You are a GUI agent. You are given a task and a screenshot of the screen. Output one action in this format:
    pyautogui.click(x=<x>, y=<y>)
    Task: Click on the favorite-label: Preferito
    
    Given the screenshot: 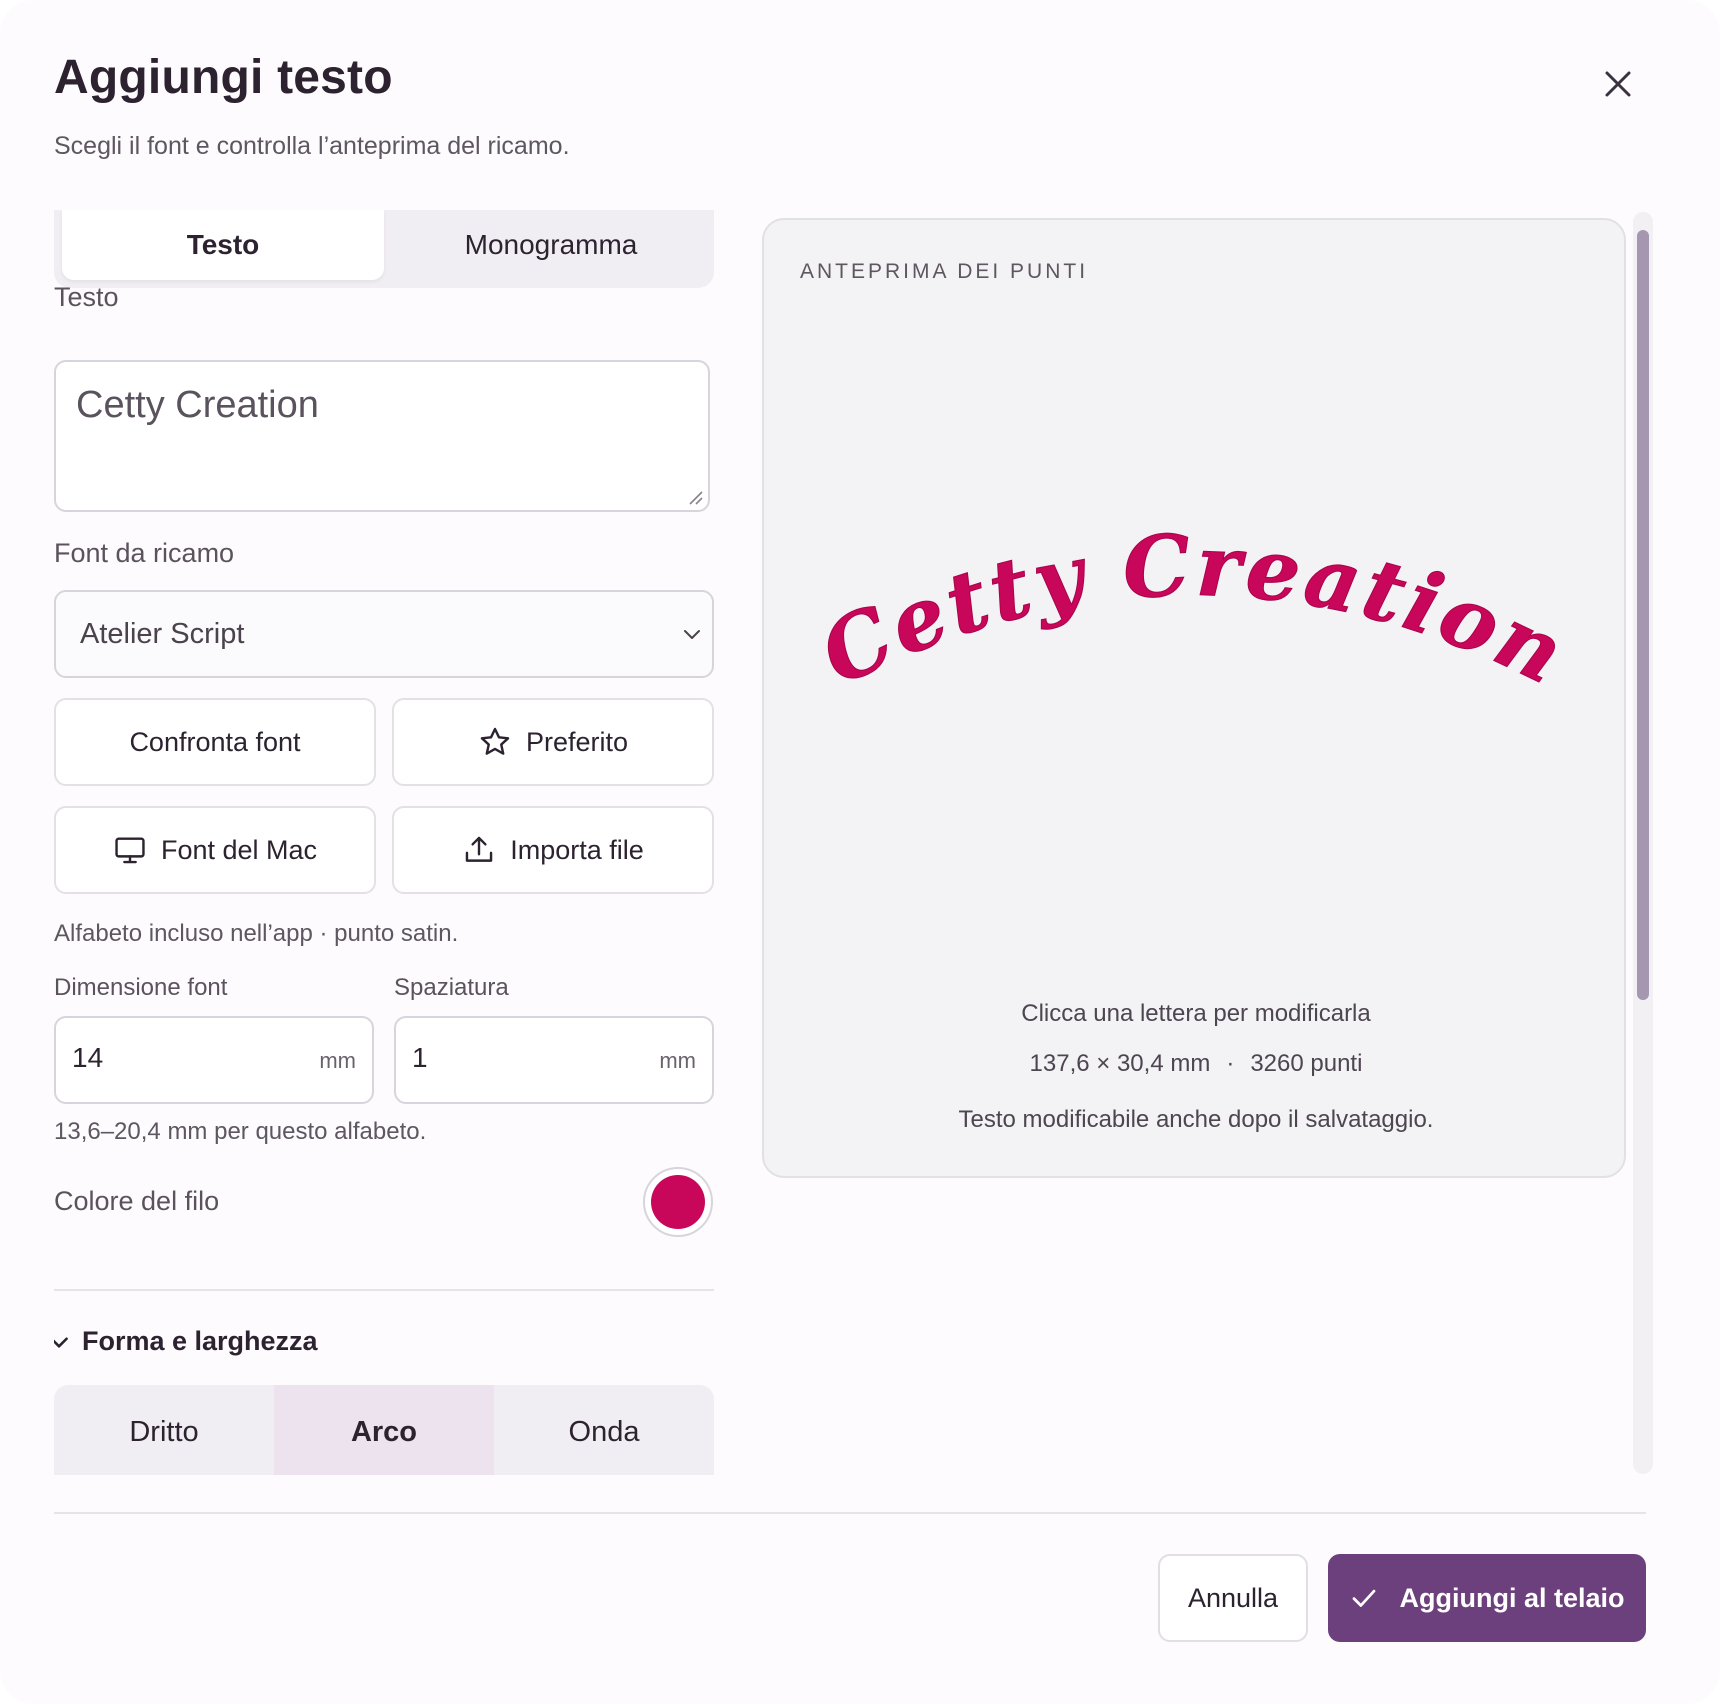 What is the action you would take?
    pyautogui.click(x=577, y=741)
    